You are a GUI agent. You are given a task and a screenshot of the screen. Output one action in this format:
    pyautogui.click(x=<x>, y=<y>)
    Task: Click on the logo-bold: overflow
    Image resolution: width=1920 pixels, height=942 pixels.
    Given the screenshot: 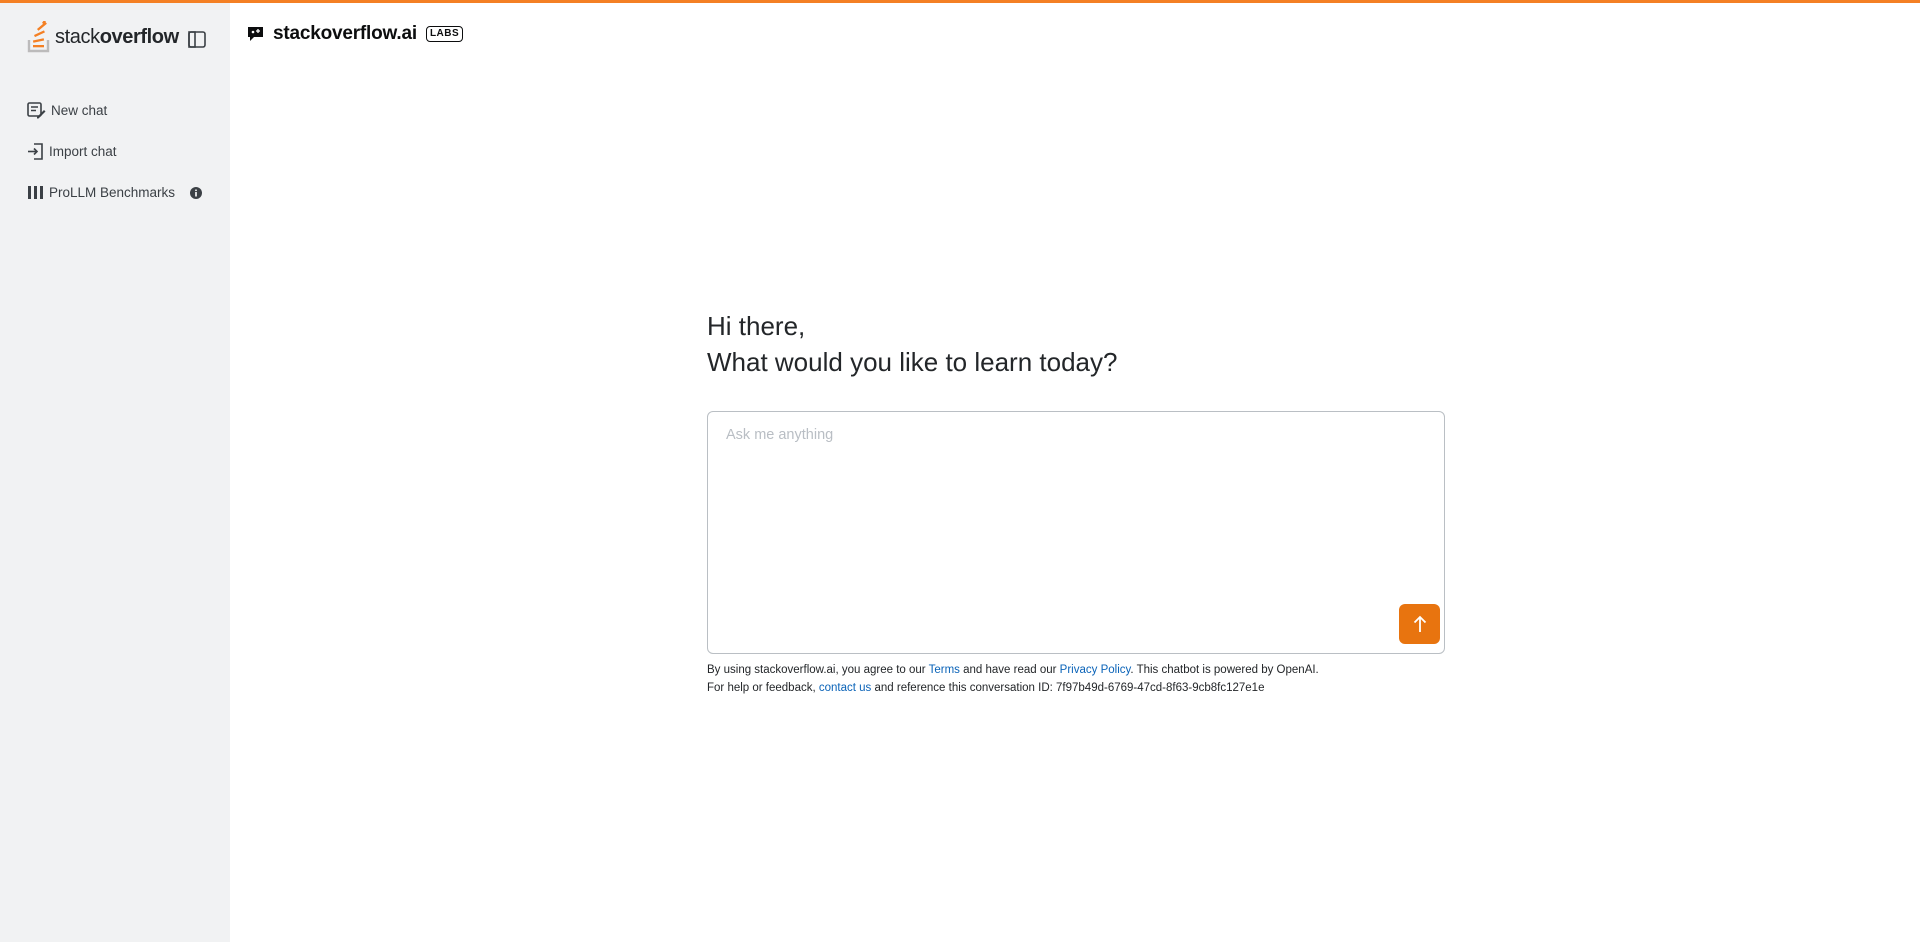 What is the action you would take?
    pyautogui.click(x=139, y=36)
    